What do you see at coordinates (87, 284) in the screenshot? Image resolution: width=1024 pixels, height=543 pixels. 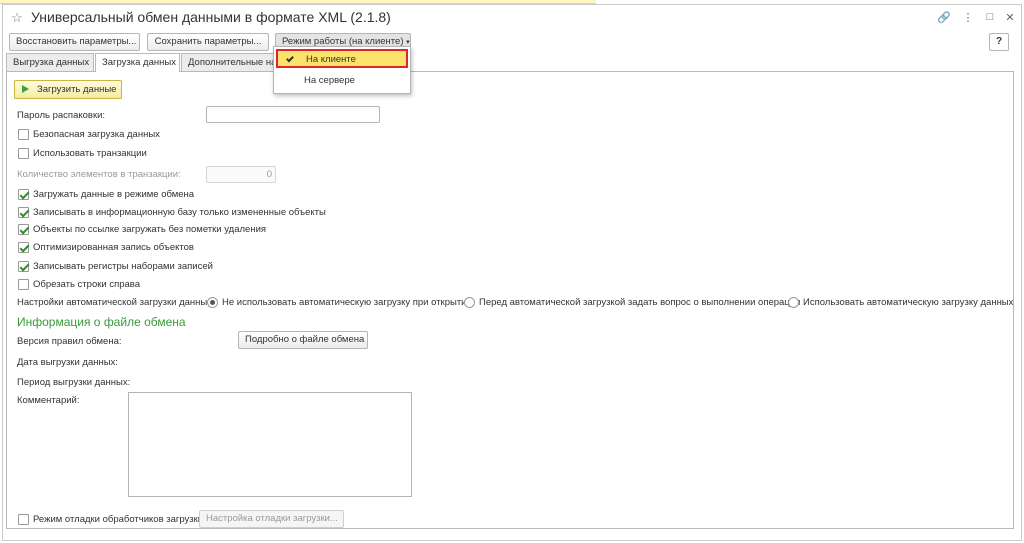 I see `trim-right-label: Обрезать строки справа` at bounding box center [87, 284].